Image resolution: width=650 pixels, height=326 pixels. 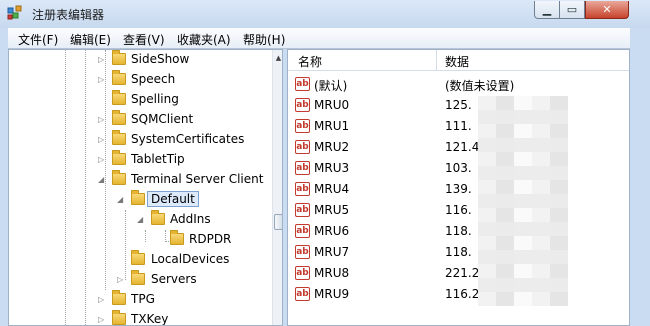 What do you see at coordinates (139, 80) in the screenshot?
I see `tree-item: ▷ Speech` at bounding box center [139, 80].